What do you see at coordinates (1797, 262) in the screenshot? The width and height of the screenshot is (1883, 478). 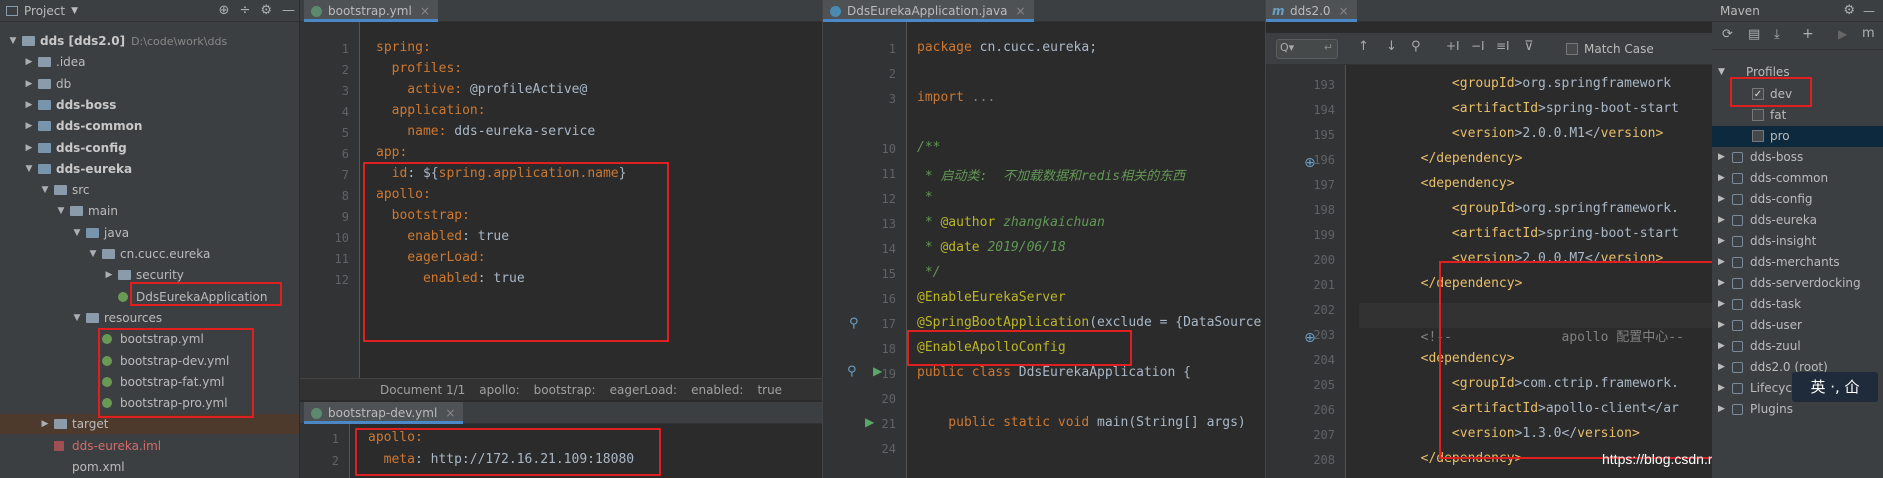 I see `maven-module: ▶ dds-merchants` at bounding box center [1797, 262].